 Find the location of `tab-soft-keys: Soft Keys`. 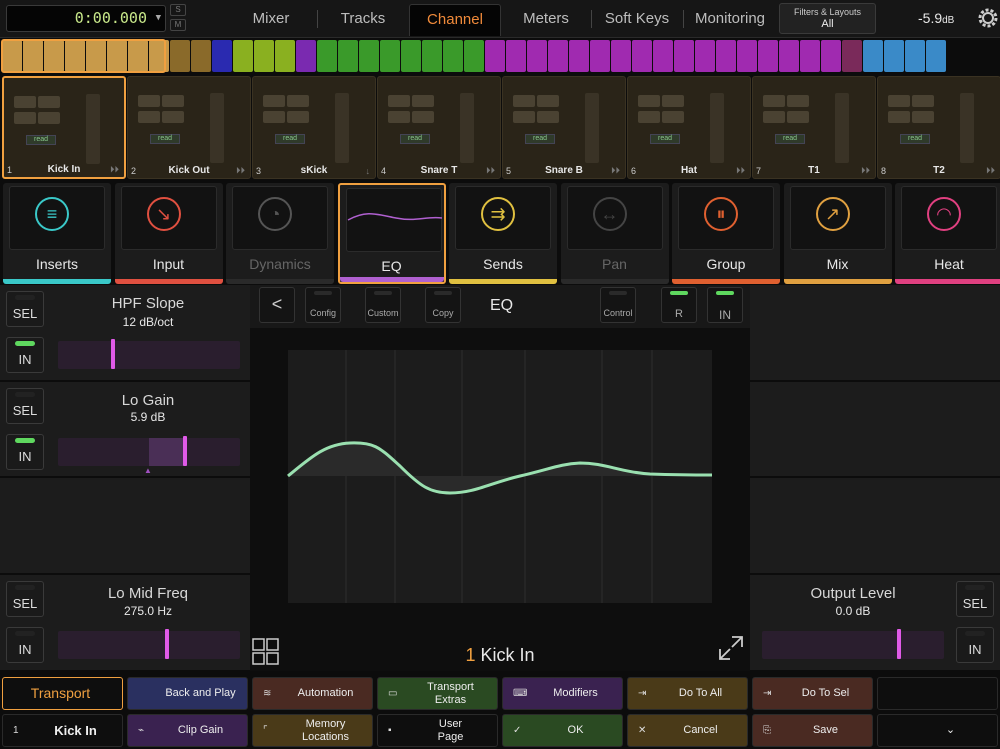

tab-soft-keys: Soft Keys is located at coordinates (637, 20).